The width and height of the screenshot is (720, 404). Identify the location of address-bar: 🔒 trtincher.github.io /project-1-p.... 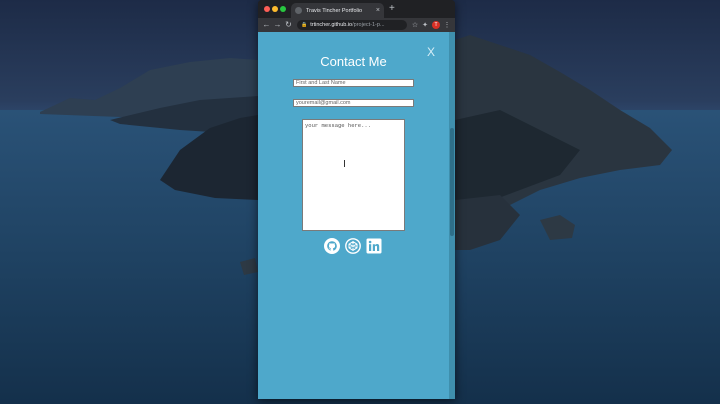
(352, 25).